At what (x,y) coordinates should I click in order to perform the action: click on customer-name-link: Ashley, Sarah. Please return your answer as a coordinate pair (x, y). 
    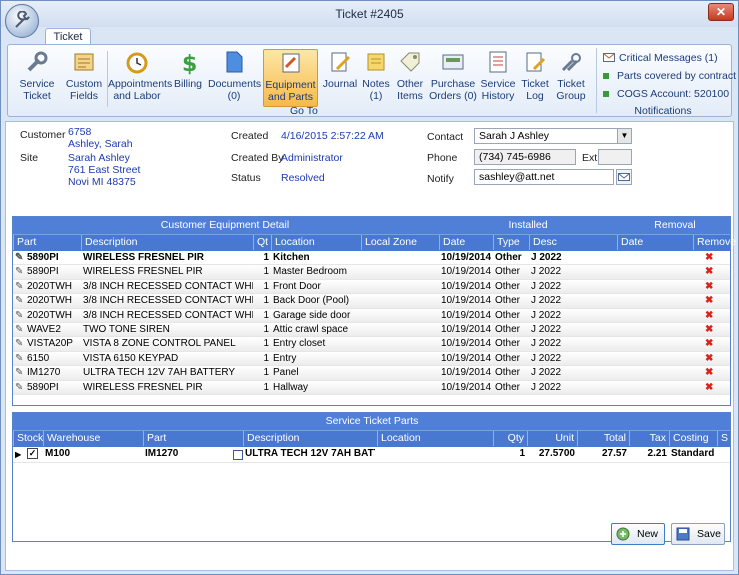
    Looking at the image, I should click on (100, 144).